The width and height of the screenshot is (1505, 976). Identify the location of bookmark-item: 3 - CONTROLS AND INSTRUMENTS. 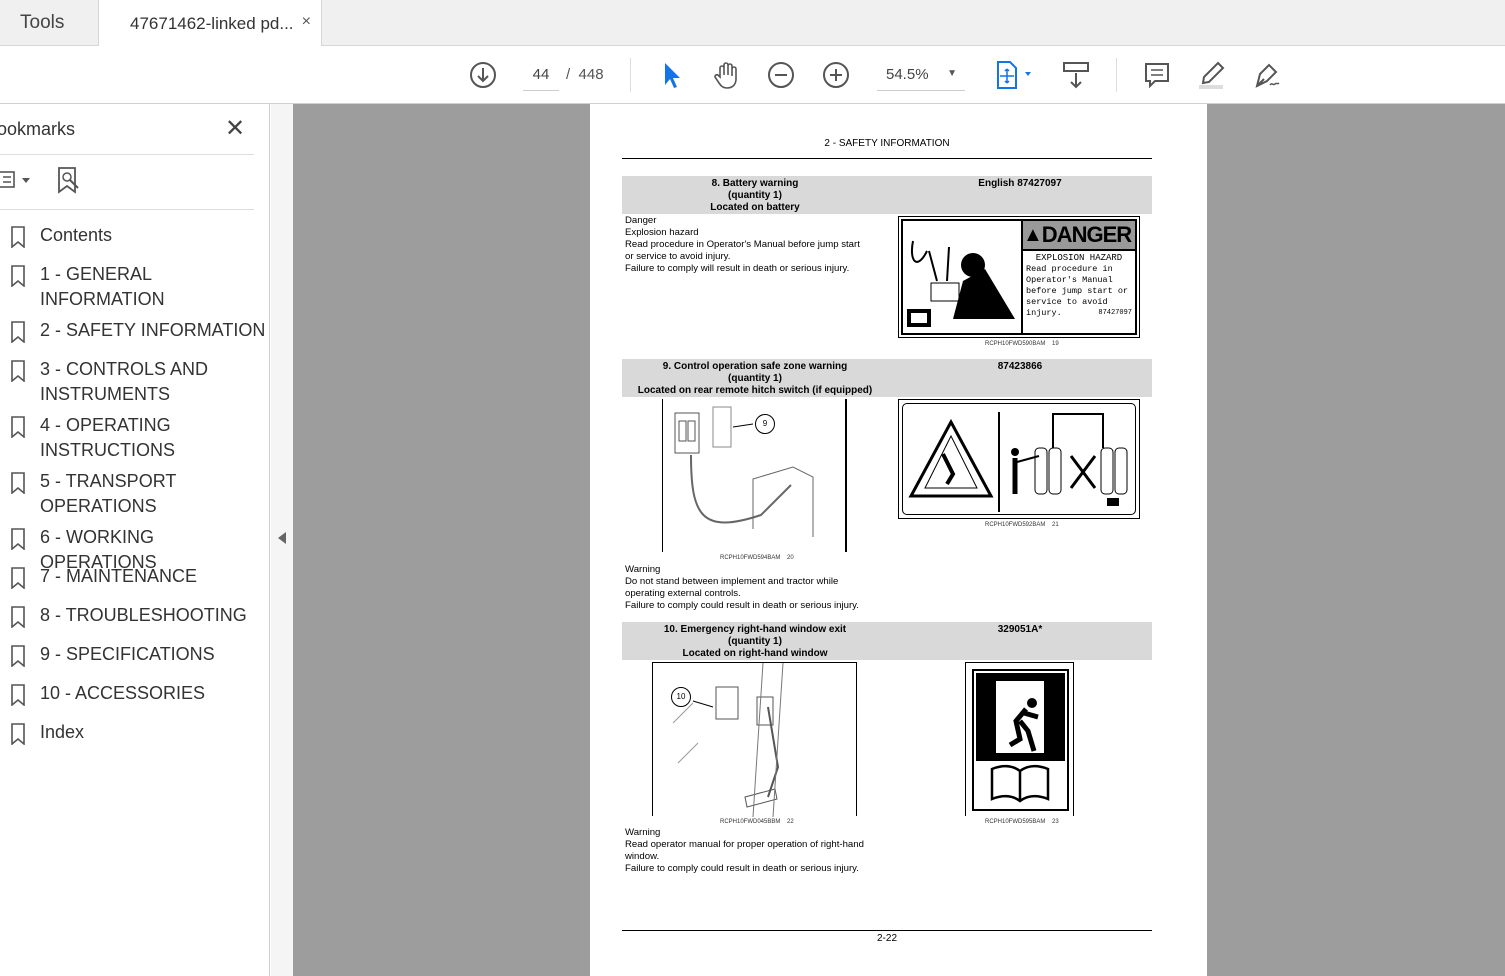
(109, 382).